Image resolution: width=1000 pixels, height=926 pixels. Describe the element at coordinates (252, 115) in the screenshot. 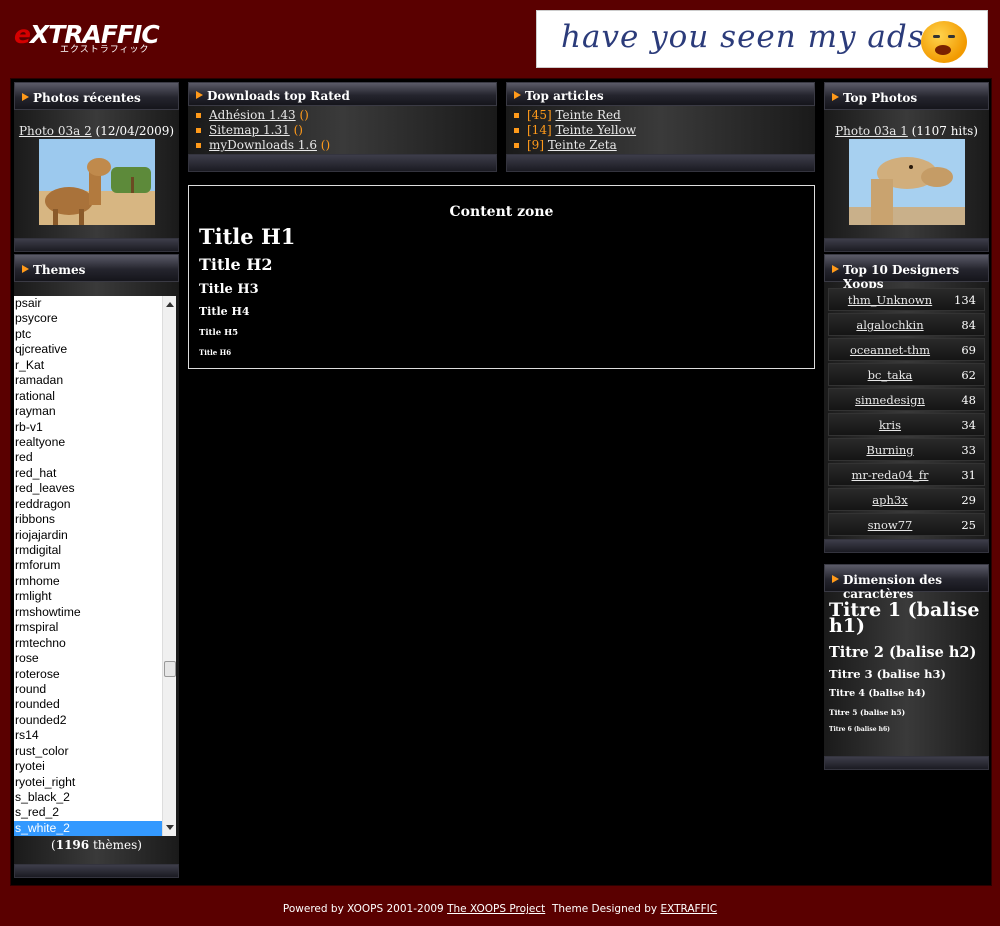

I see `download-link: Adhésion 1.43` at that location.